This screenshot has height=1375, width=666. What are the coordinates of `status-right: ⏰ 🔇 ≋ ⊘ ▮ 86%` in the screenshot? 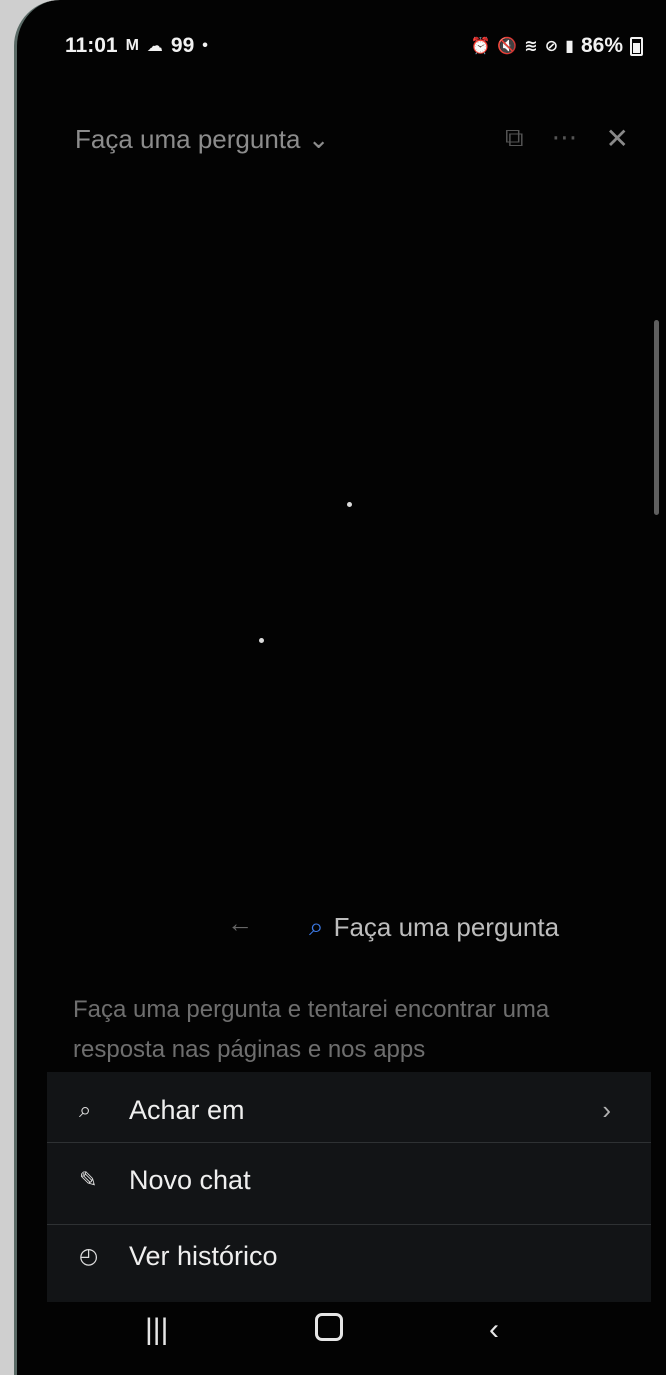 It's located at (556, 46).